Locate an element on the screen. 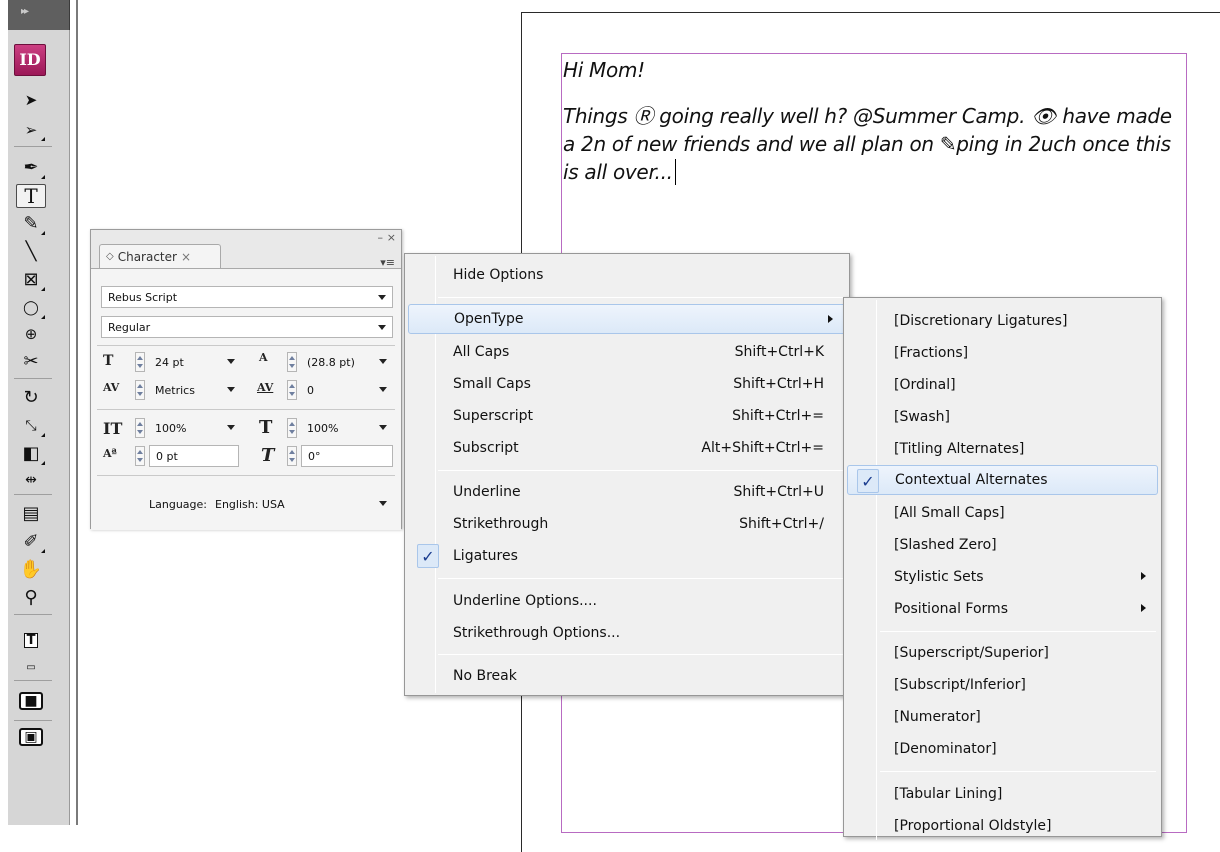  gap-tool-glyph: ⇹ is located at coordinates (31, 480).